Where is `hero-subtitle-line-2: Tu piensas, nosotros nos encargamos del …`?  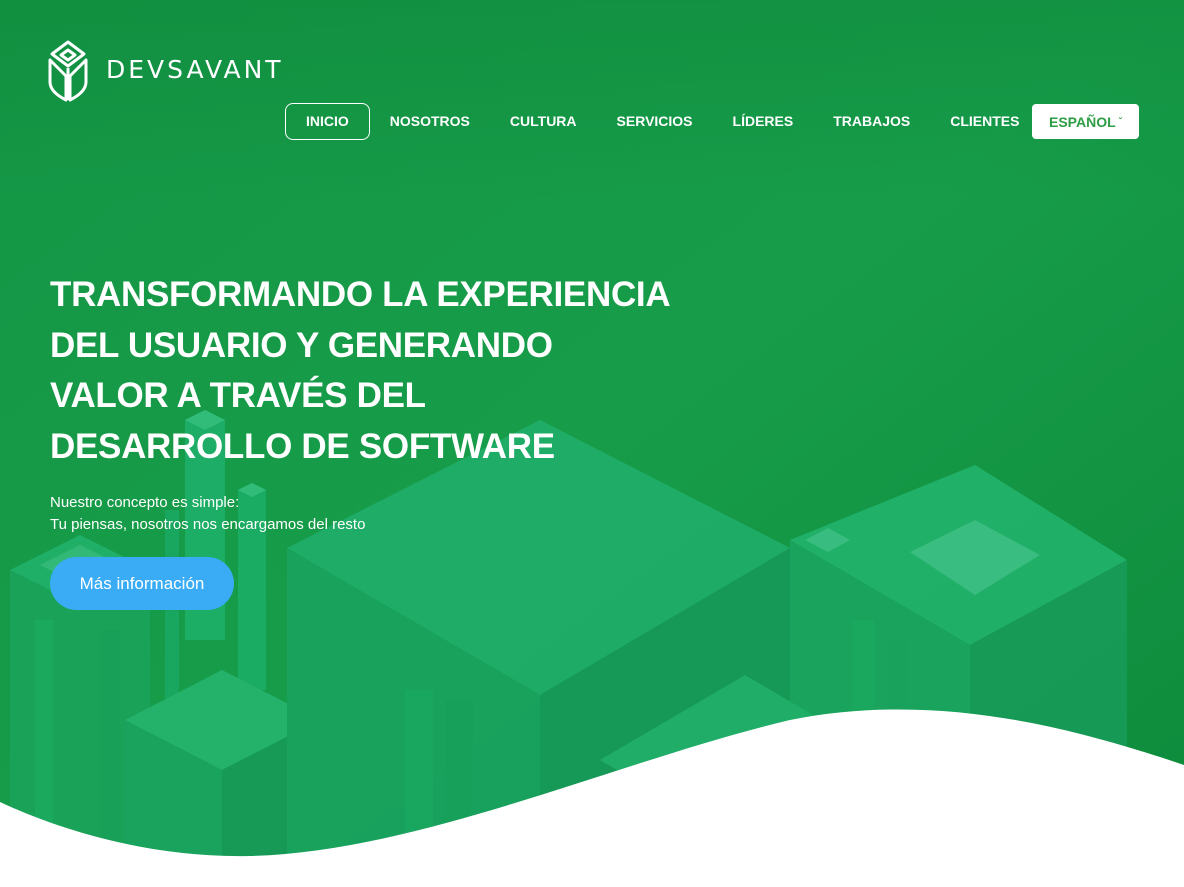 hero-subtitle-line-2: Tu piensas, nosotros nos encargamos del … is located at coordinates (208, 524).